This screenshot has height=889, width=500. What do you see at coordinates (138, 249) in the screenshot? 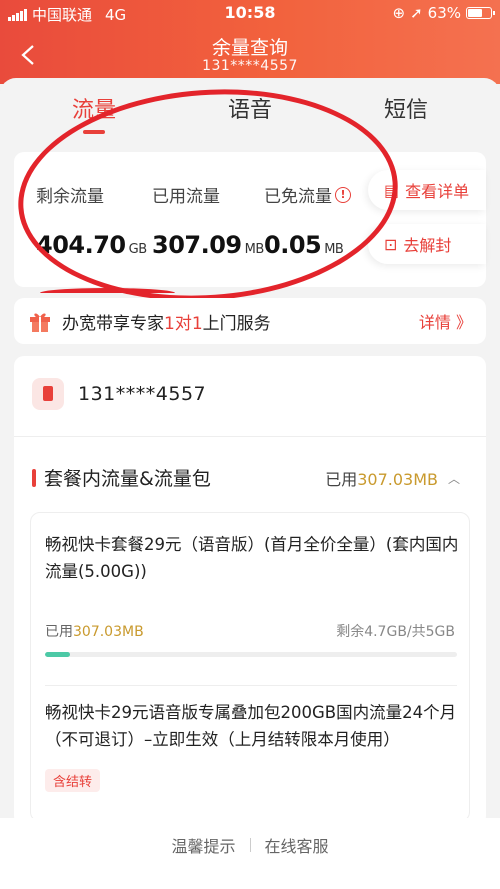
I see `remaining-unit: GB` at bounding box center [138, 249].